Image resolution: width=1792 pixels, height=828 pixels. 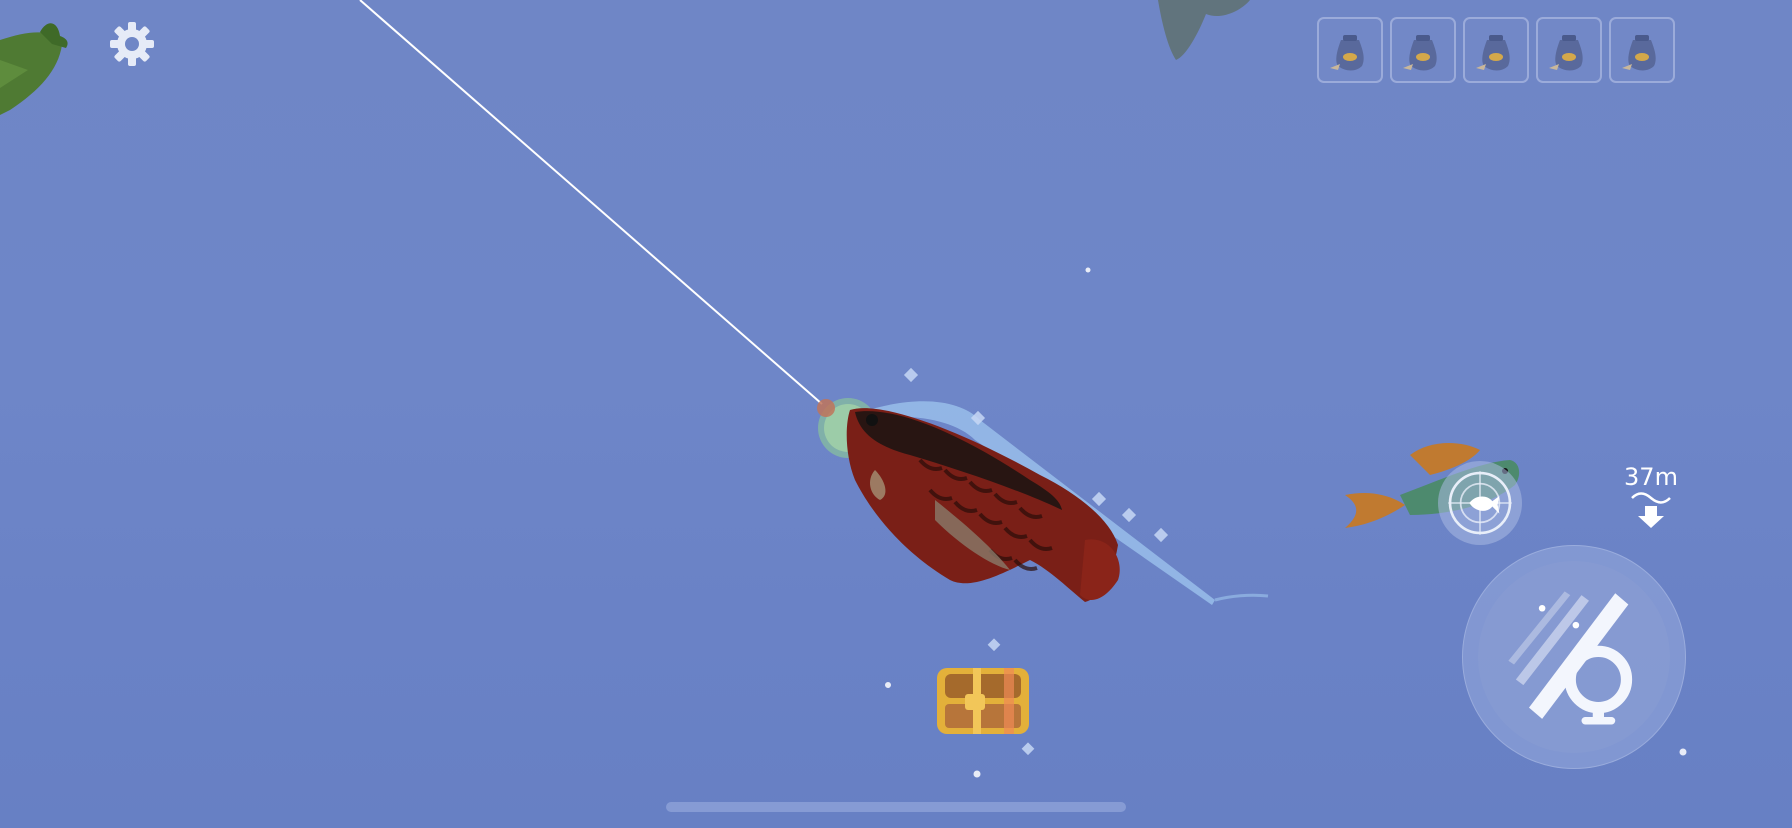 I want to click on reel-button-inner, so click(x=1574, y=657).